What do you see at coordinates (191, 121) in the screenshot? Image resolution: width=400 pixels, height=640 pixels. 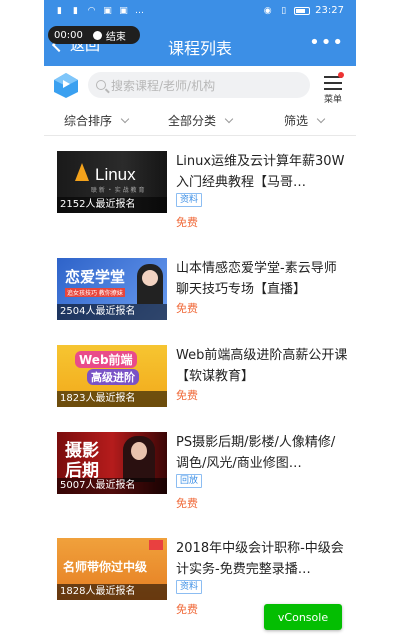 I see `filter-category-label: 全部分类` at bounding box center [191, 121].